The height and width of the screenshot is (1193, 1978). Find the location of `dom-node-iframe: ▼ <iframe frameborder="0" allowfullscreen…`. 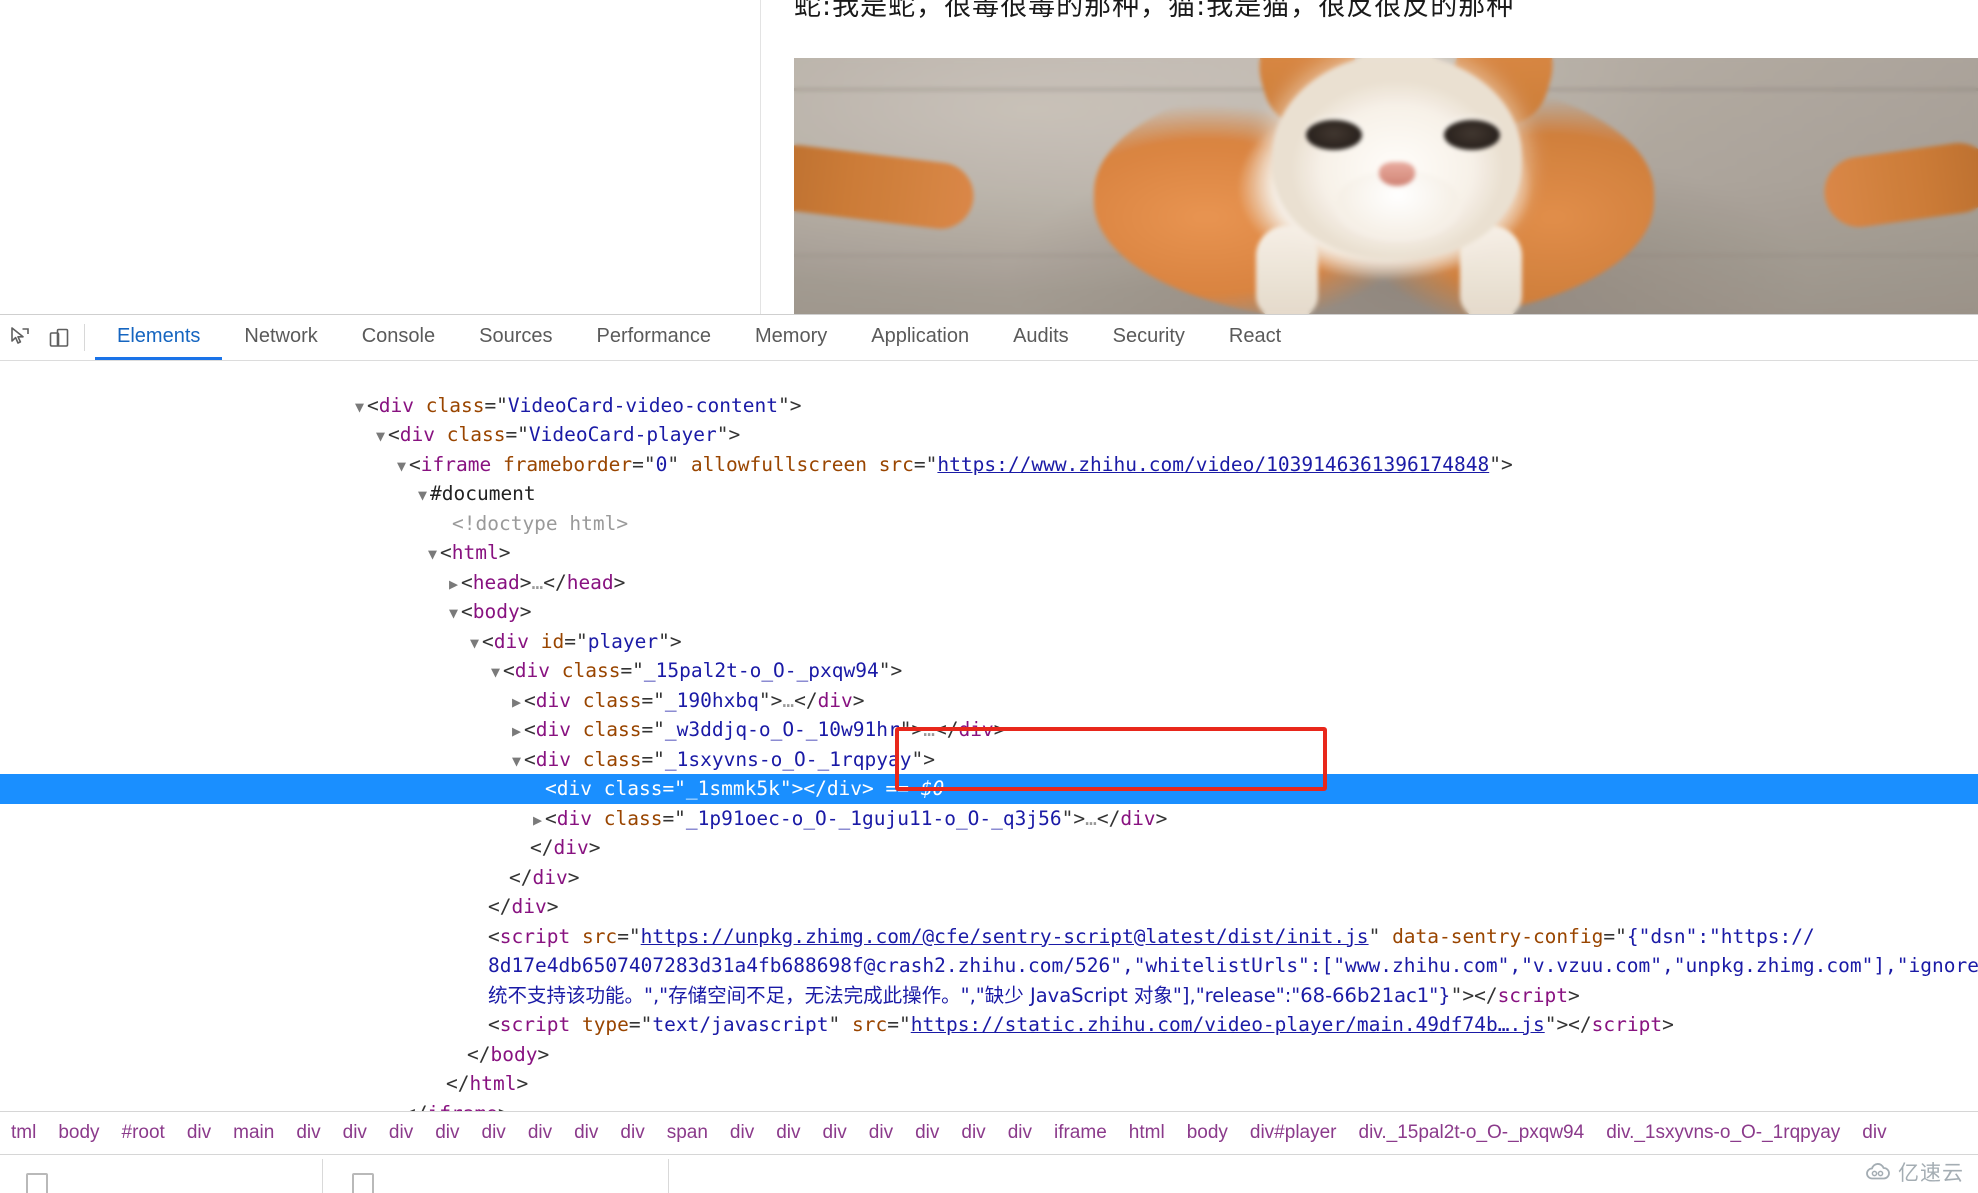

dom-node-iframe: ▼ <iframe frameborder="0" allowfullscreen… is located at coordinates (989, 465).